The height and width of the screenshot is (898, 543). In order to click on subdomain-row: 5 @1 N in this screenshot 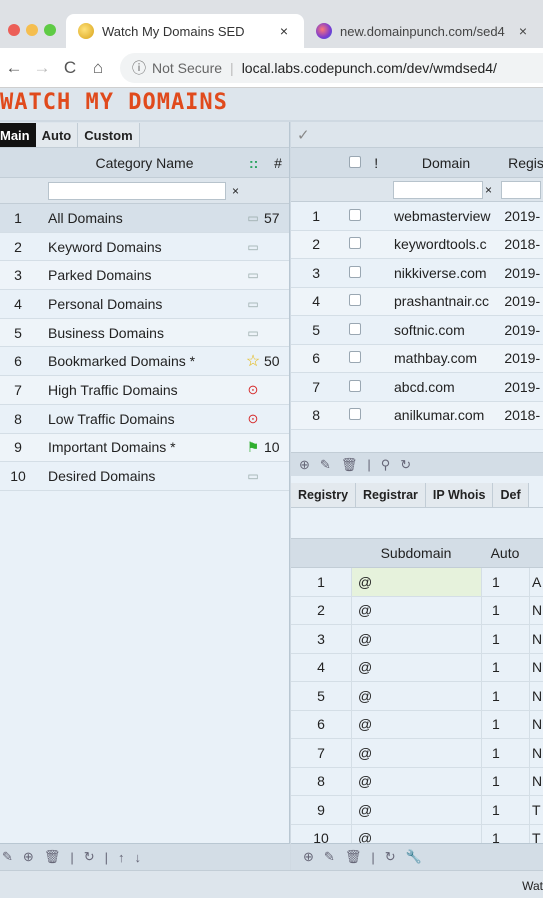, I will do `click(417, 696)`.